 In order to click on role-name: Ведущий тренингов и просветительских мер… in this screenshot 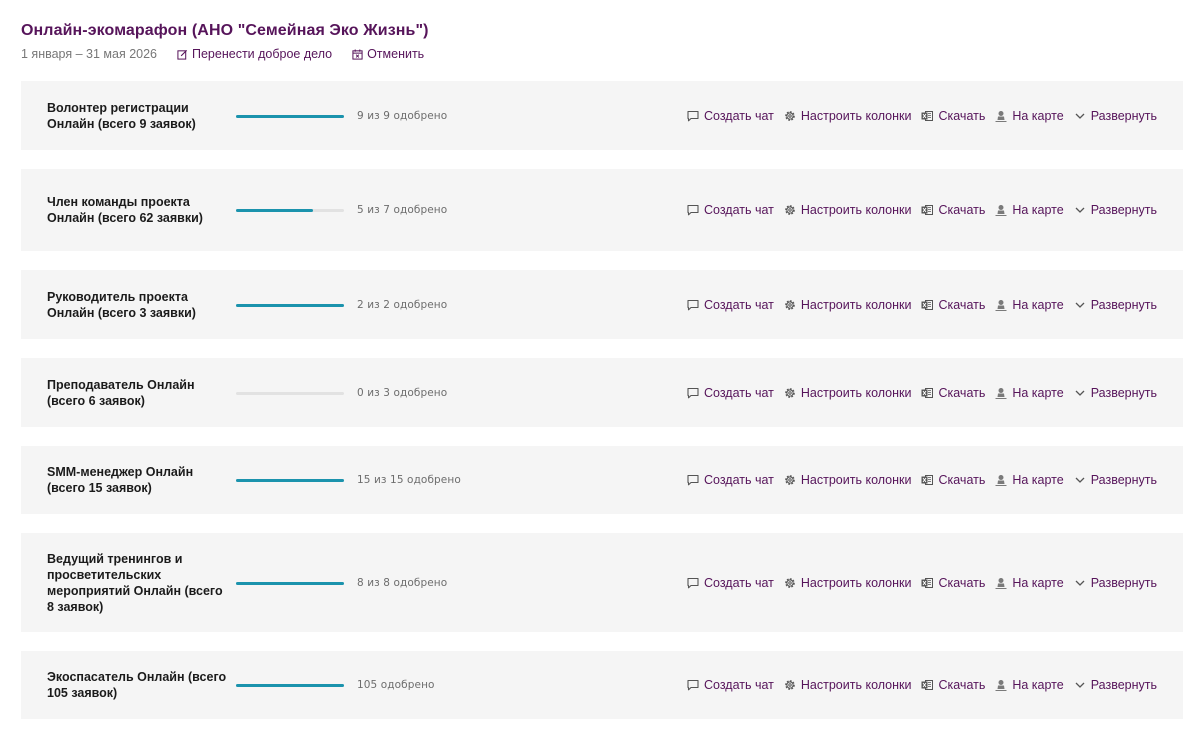, I will do `click(135, 582)`.